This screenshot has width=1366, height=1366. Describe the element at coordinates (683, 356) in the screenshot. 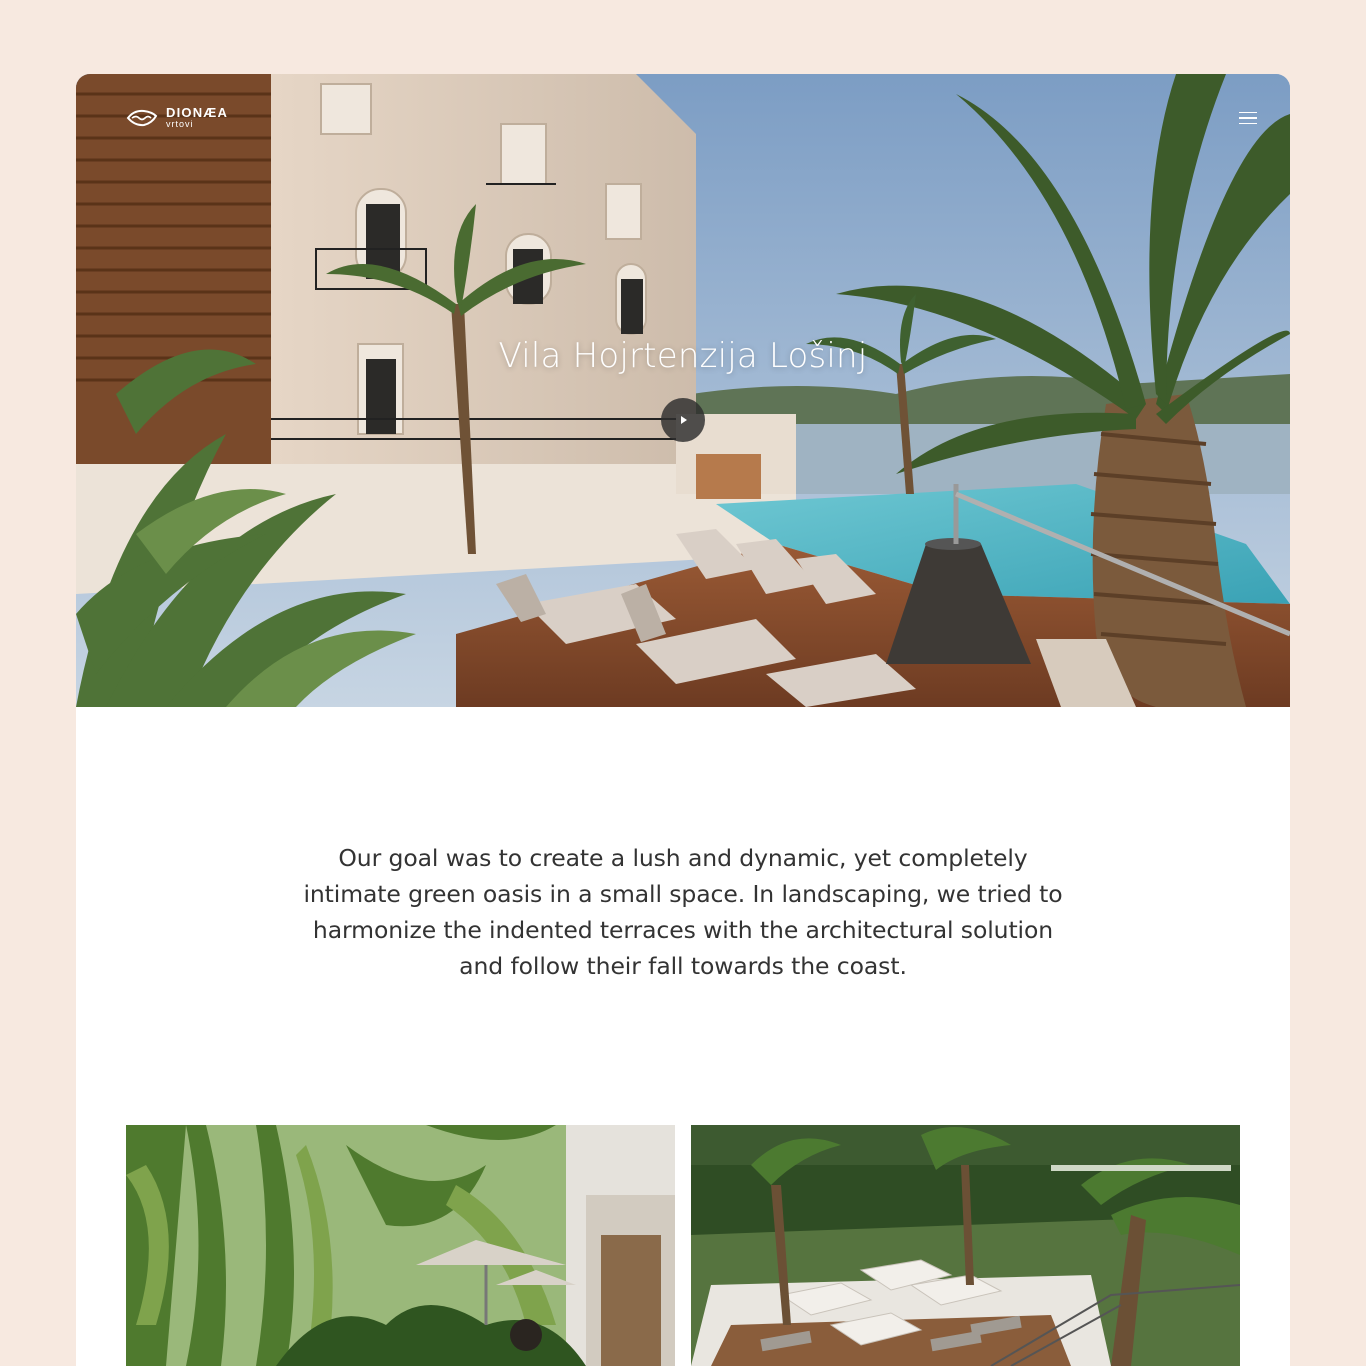

I see `page-title: Vila Hojrtenzija Lošinj` at that location.